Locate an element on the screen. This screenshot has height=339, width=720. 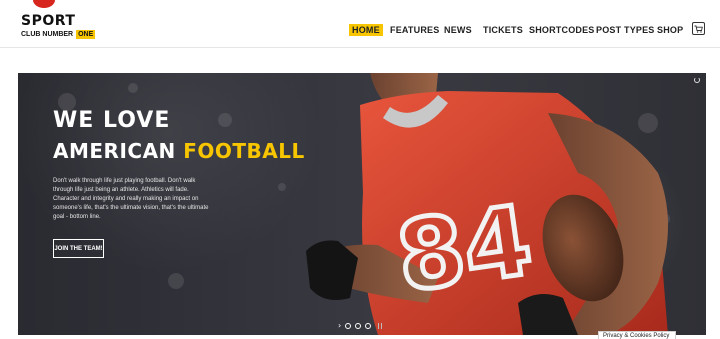
hero-headline-plain: AMERICAN is located at coordinates (118, 151).